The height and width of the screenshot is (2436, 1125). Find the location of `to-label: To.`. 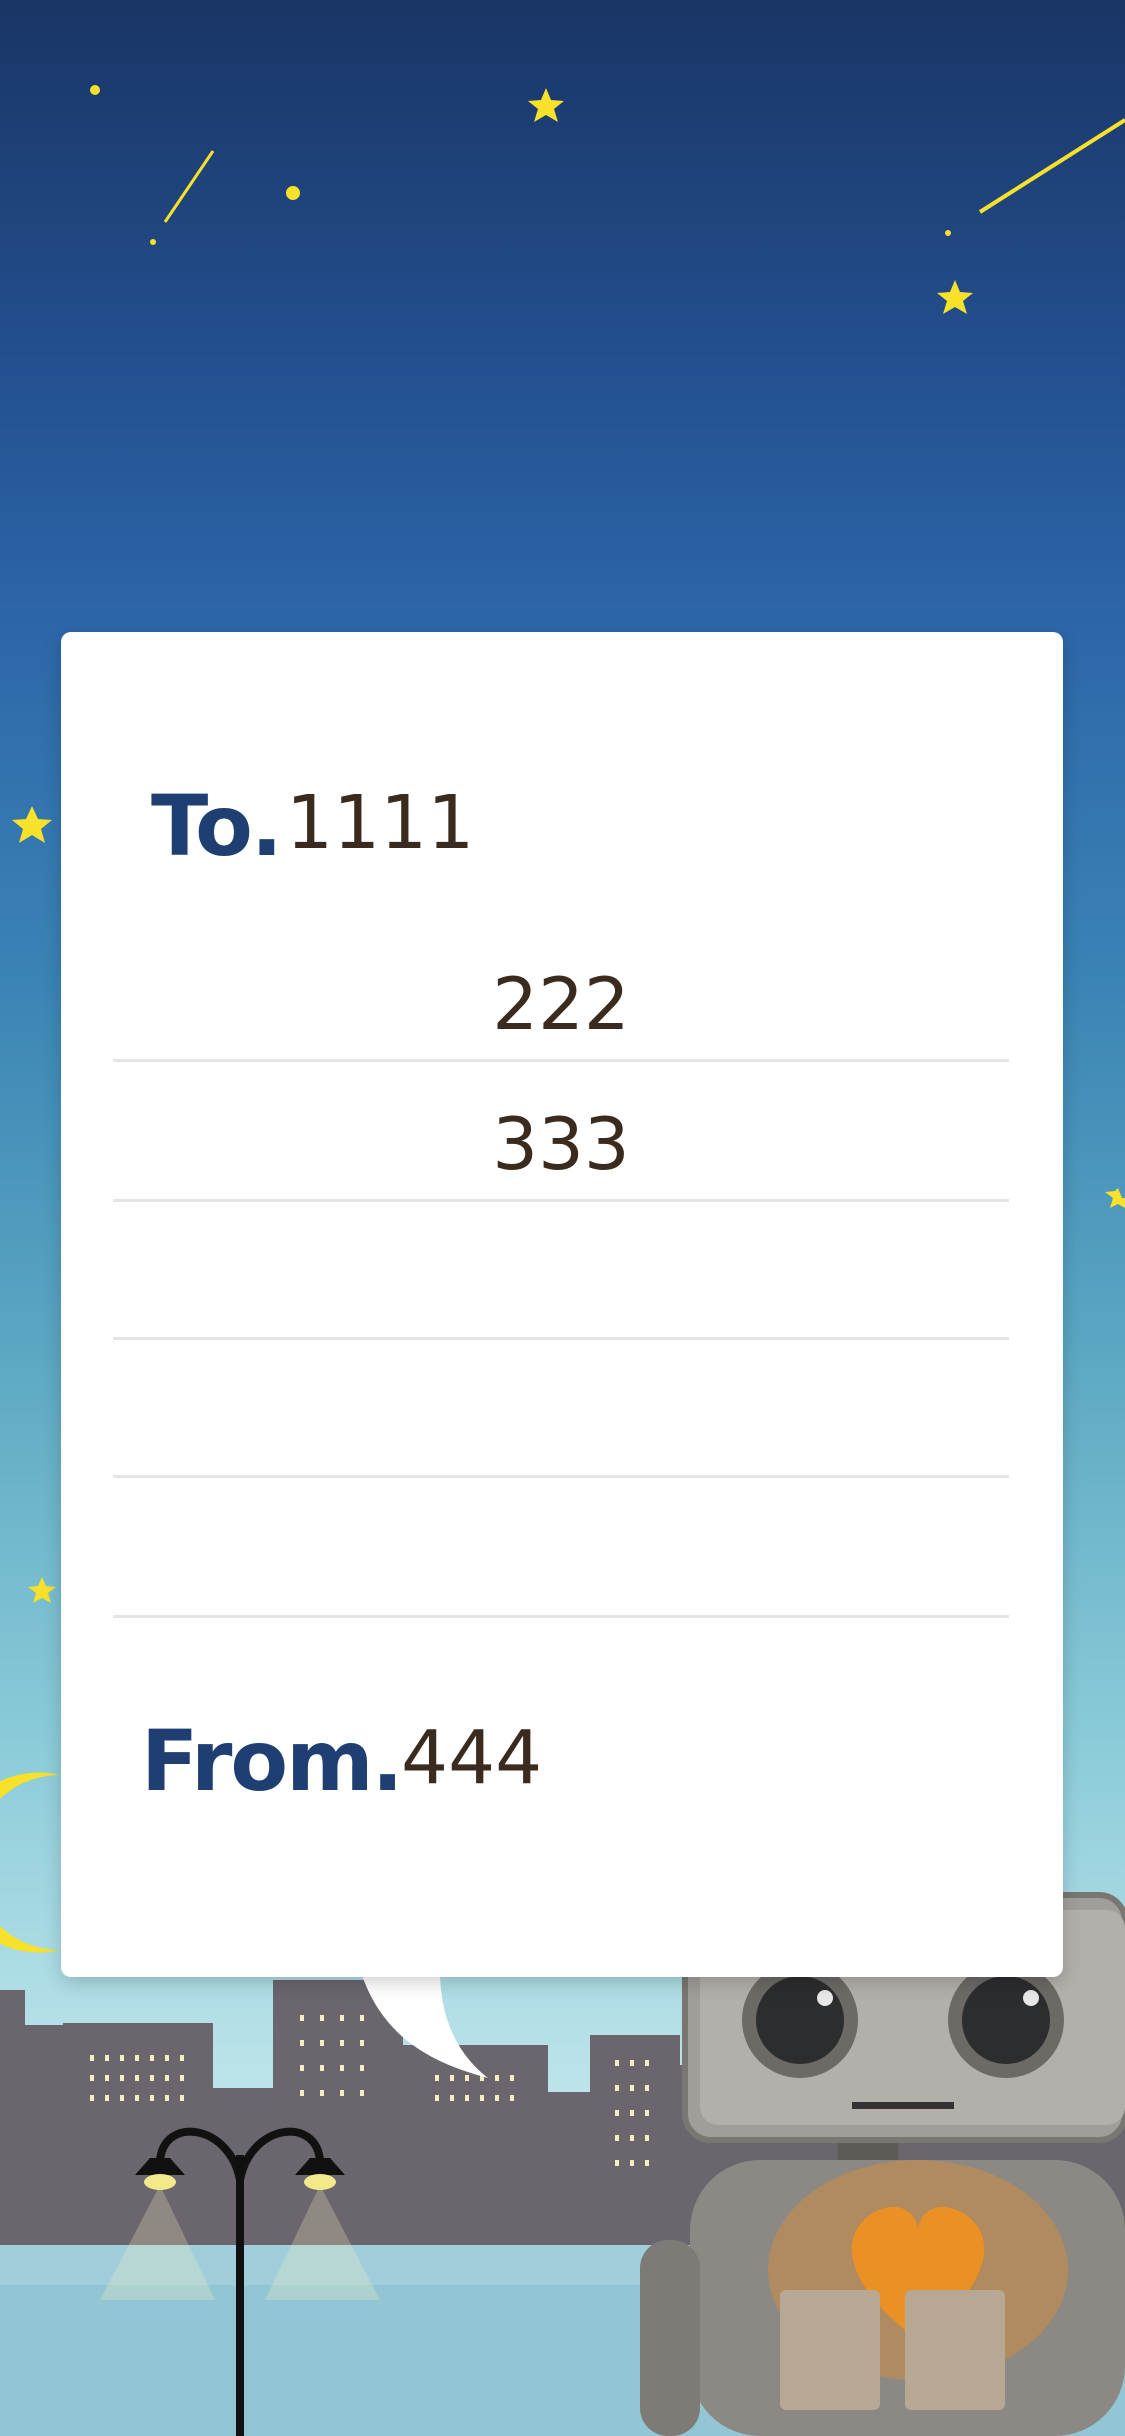

to-label: To. is located at coordinates (217, 826).